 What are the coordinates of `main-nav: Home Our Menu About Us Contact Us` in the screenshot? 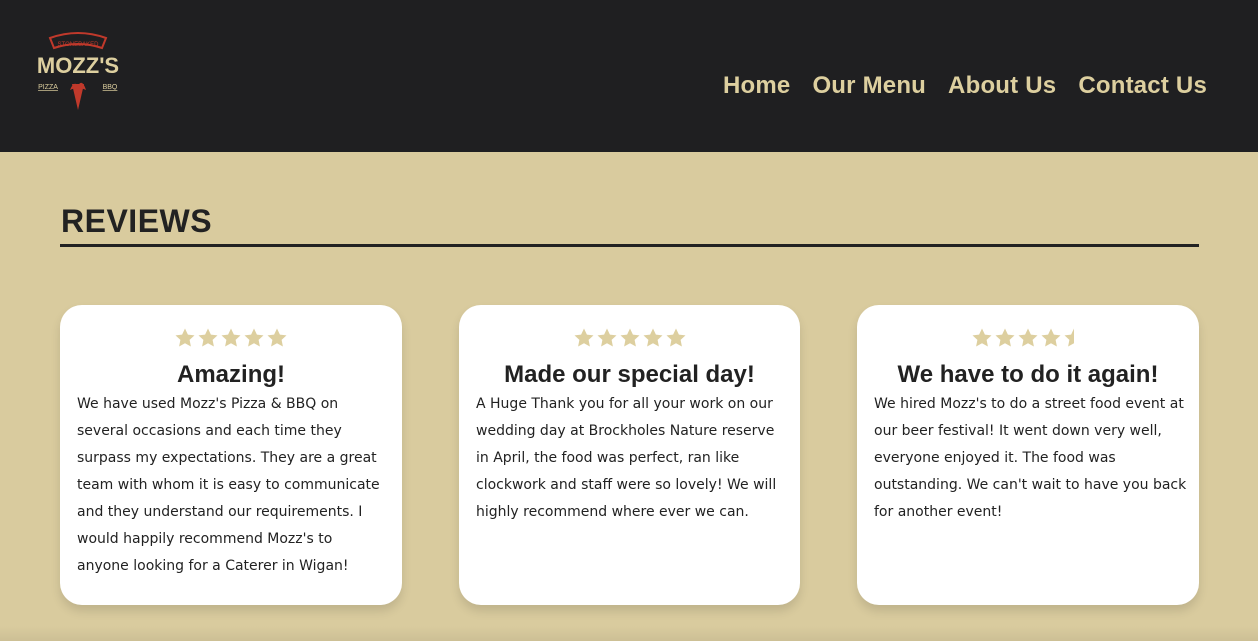 It's located at (965, 86).